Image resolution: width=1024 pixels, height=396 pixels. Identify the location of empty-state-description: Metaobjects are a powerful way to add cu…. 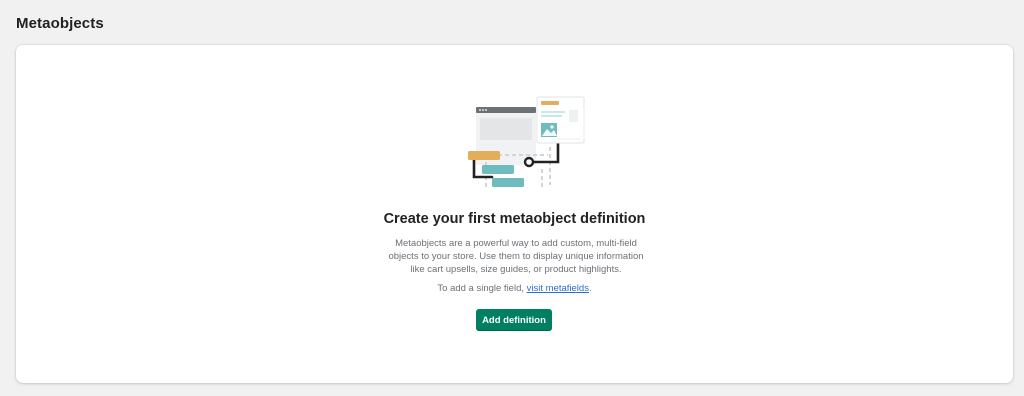
(516, 256).